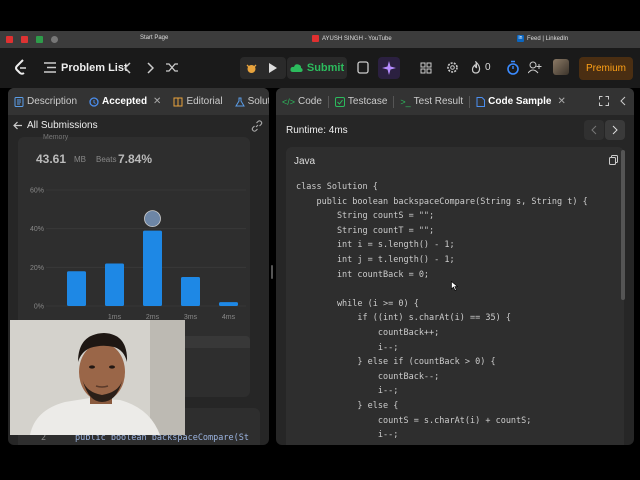 This screenshot has width=640, height=480. Describe the element at coordinates (623, 225) in the screenshot. I see `code-scrollbar` at that location.